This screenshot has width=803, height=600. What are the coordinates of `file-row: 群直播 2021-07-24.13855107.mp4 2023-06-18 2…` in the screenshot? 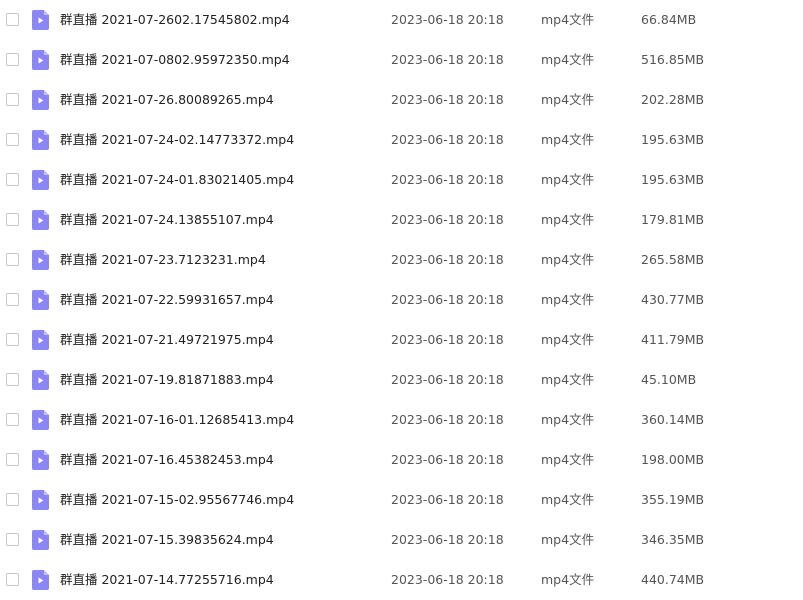 It's located at (401, 220).